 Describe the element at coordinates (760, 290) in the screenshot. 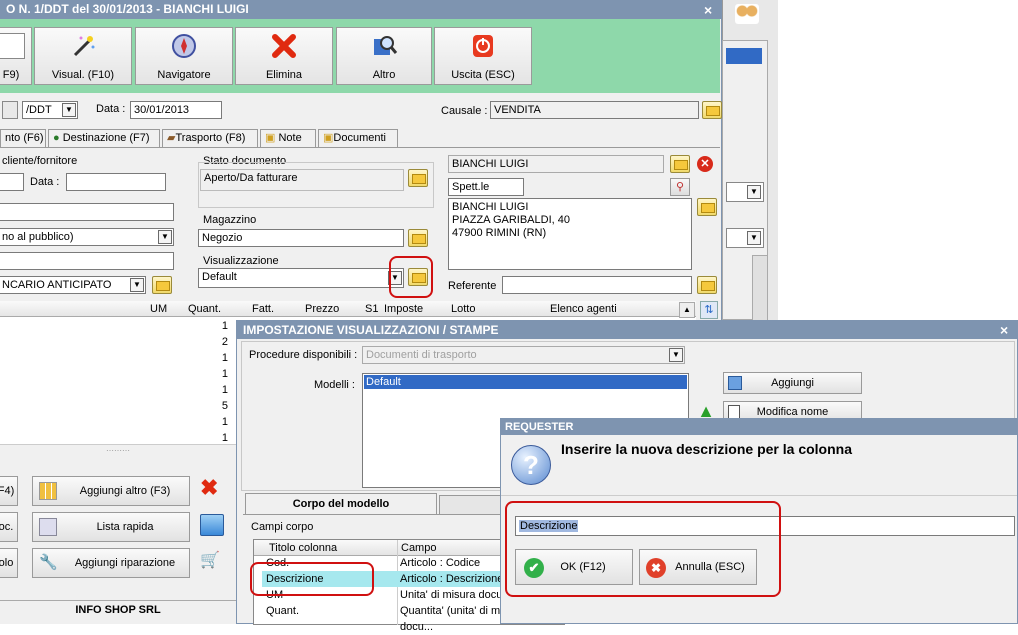

I see `background-scrollbar` at that location.